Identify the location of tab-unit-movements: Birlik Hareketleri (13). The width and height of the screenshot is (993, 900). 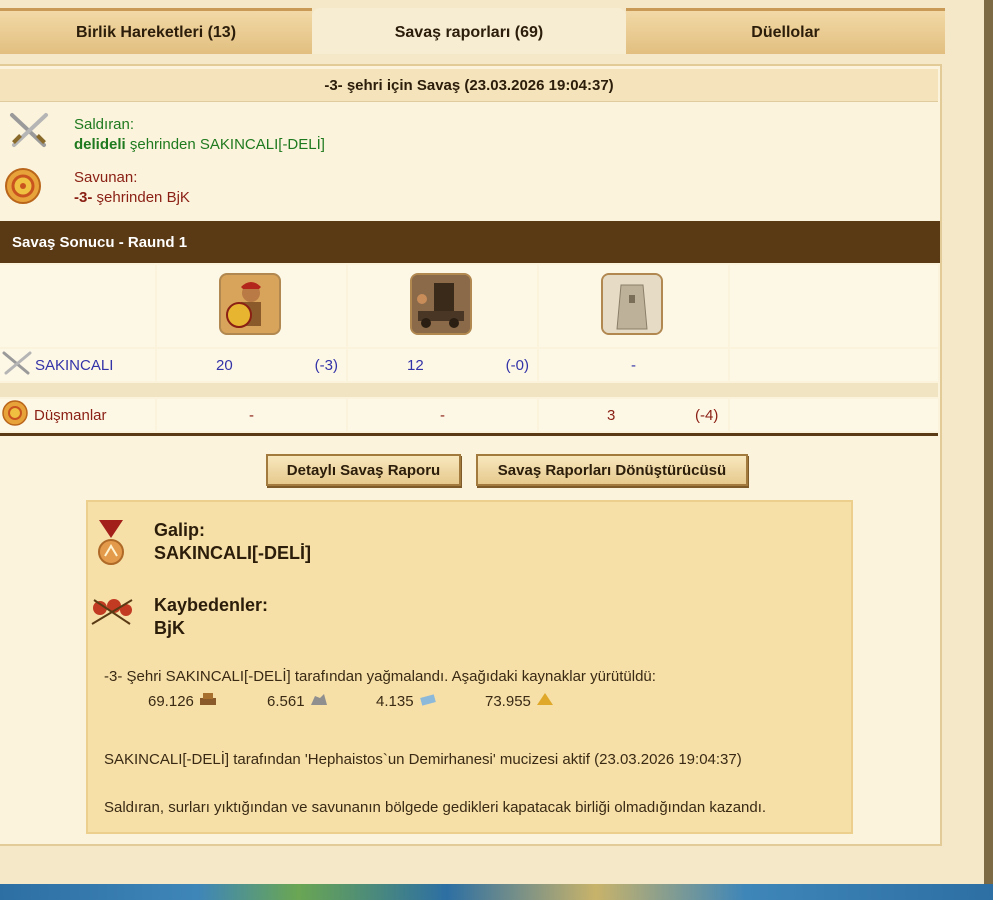
(156, 31).